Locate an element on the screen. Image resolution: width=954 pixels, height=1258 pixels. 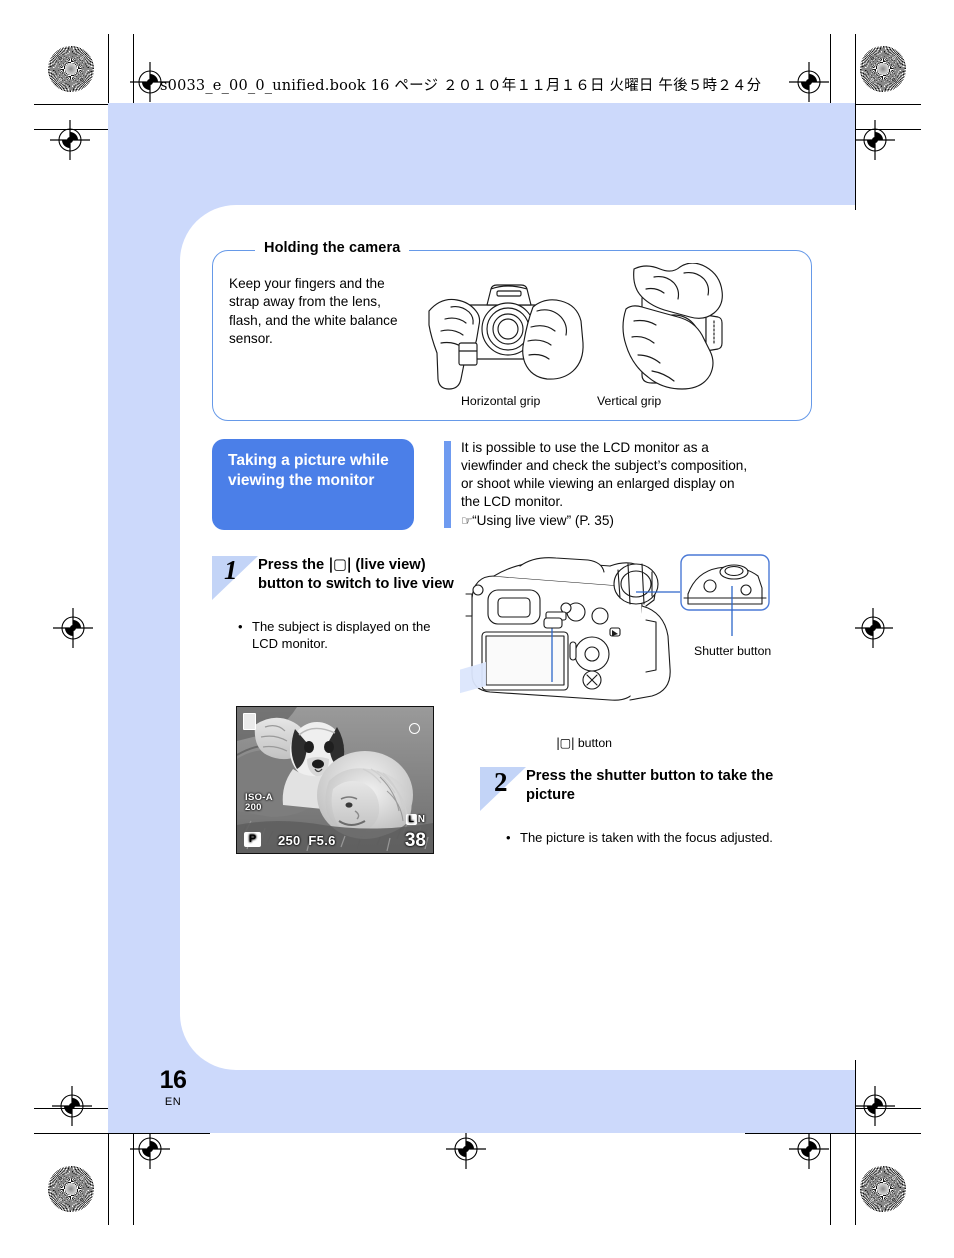
language-code: EN is located at coordinates (173, 1102).